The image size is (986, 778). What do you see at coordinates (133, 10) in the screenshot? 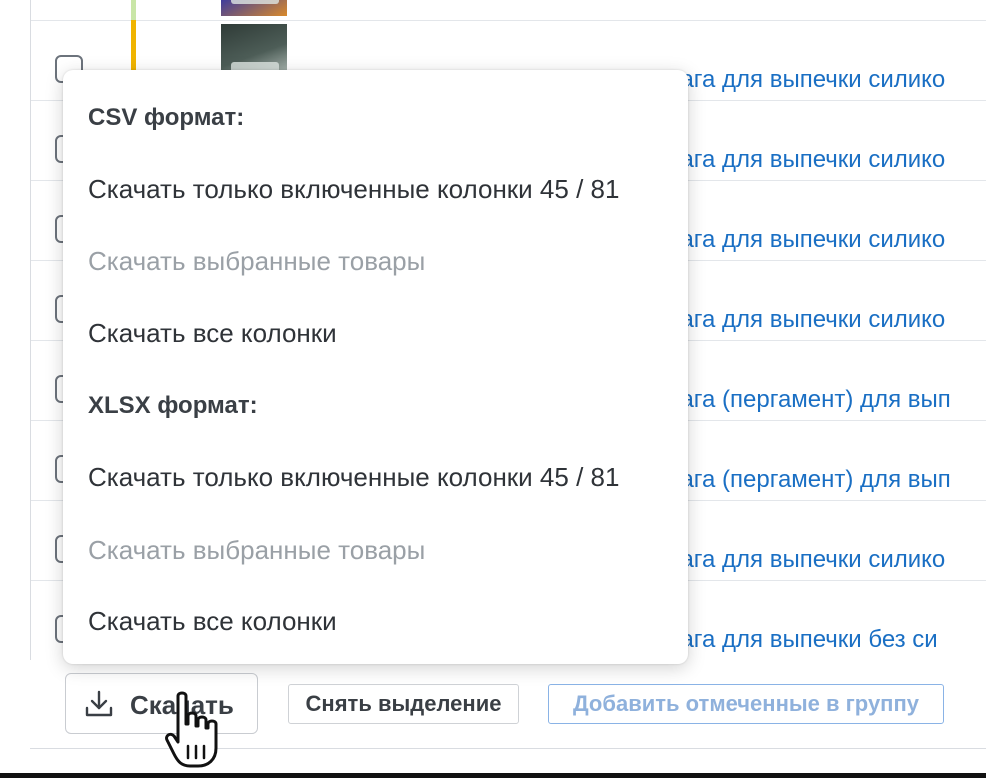
I see `status-stripe` at bounding box center [133, 10].